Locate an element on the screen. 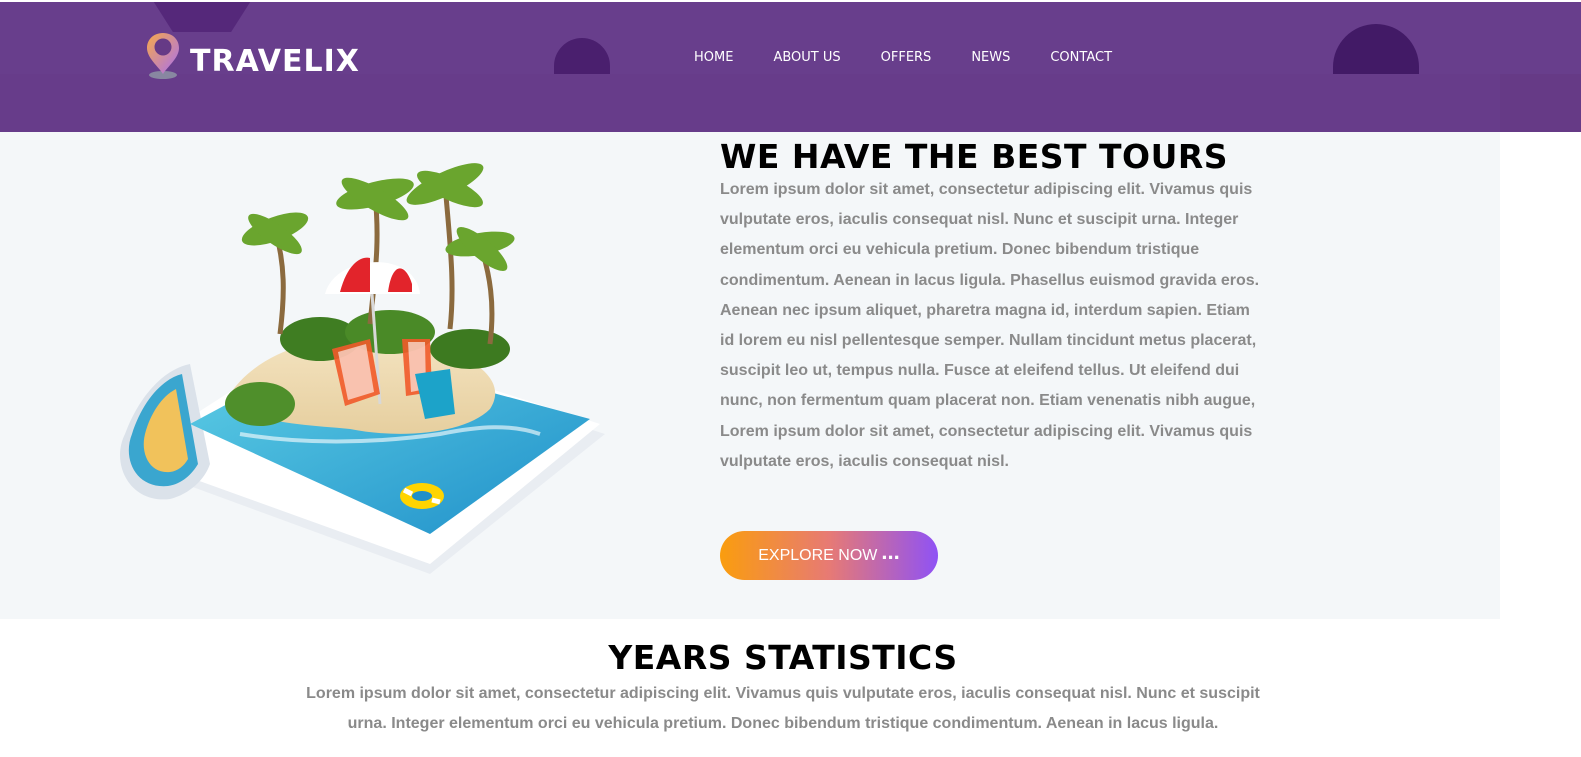 The image size is (1581, 757). nav-home: HOME is located at coordinates (713, 57).